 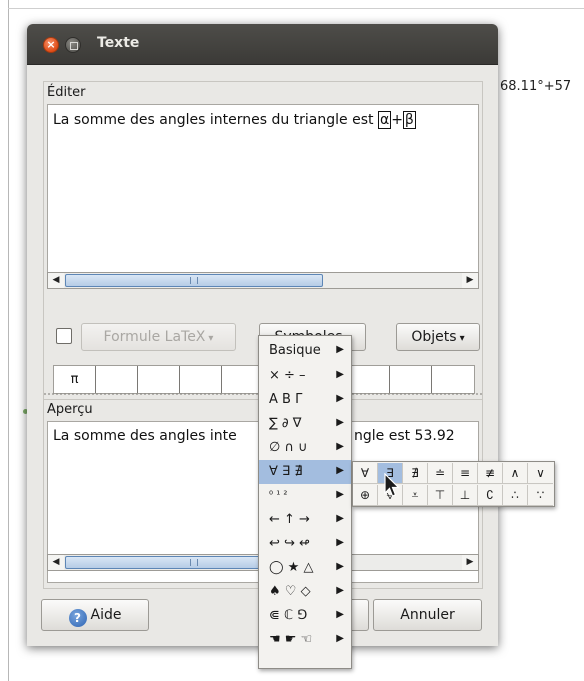 I want to click on preview-text-left: La somme des angles inte, so click(x=145, y=436).